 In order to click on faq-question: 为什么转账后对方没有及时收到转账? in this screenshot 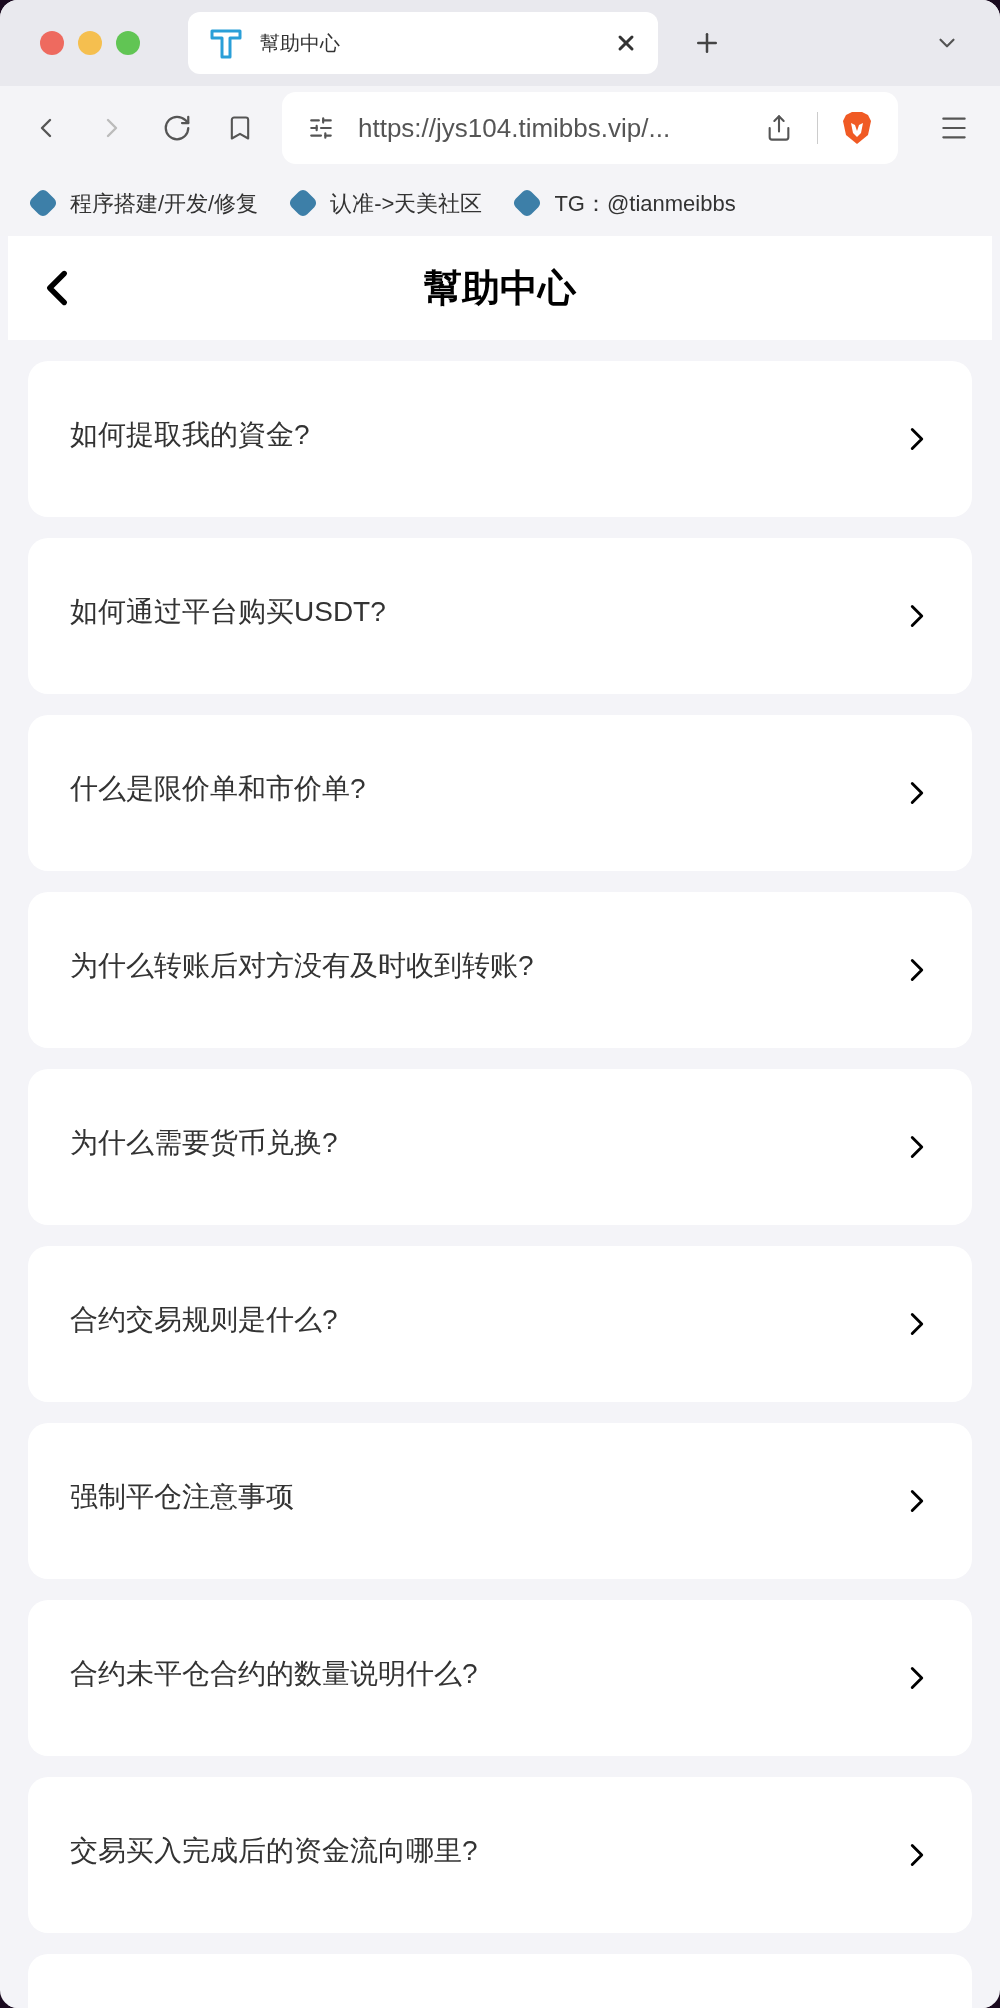, I will do `click(302, 966)`.